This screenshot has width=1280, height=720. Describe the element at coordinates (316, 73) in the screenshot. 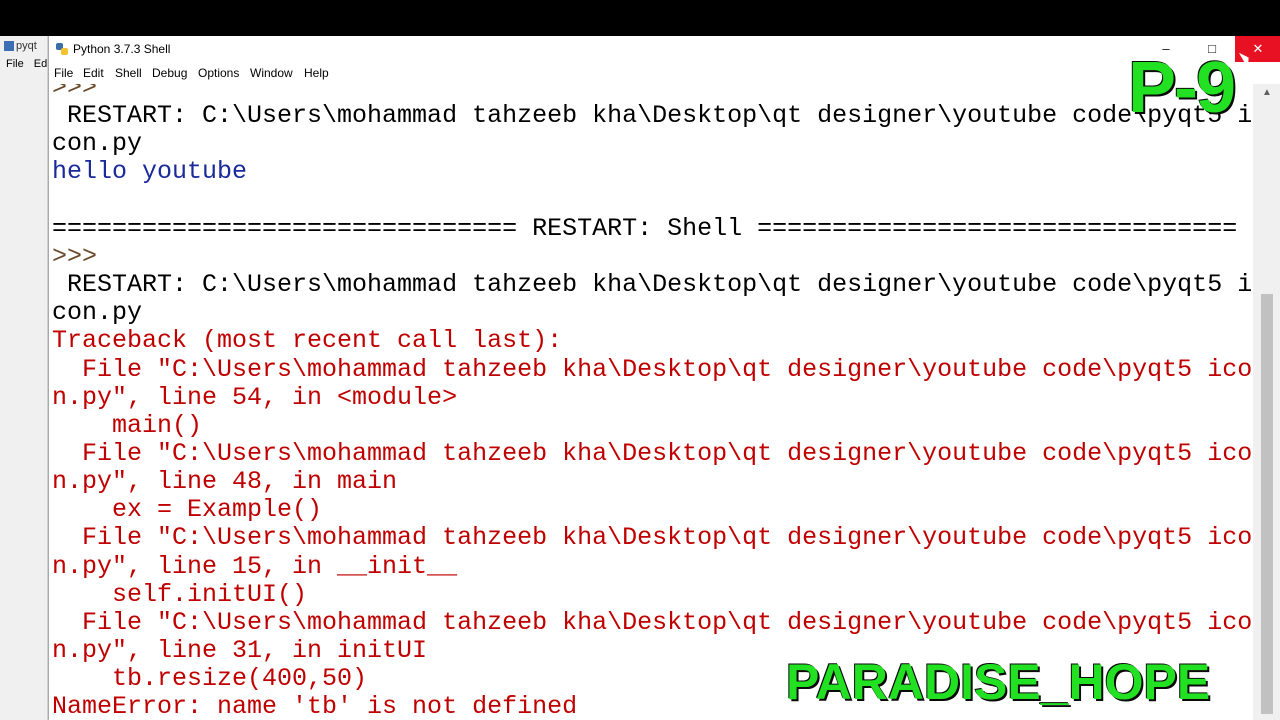

I see `menu-help: Help` at that location.